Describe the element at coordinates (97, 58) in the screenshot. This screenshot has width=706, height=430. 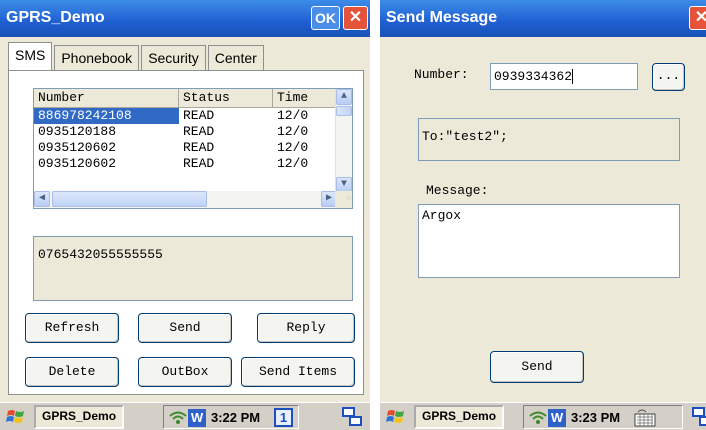
I see `tab-phonebook: Phonebook` at that location.